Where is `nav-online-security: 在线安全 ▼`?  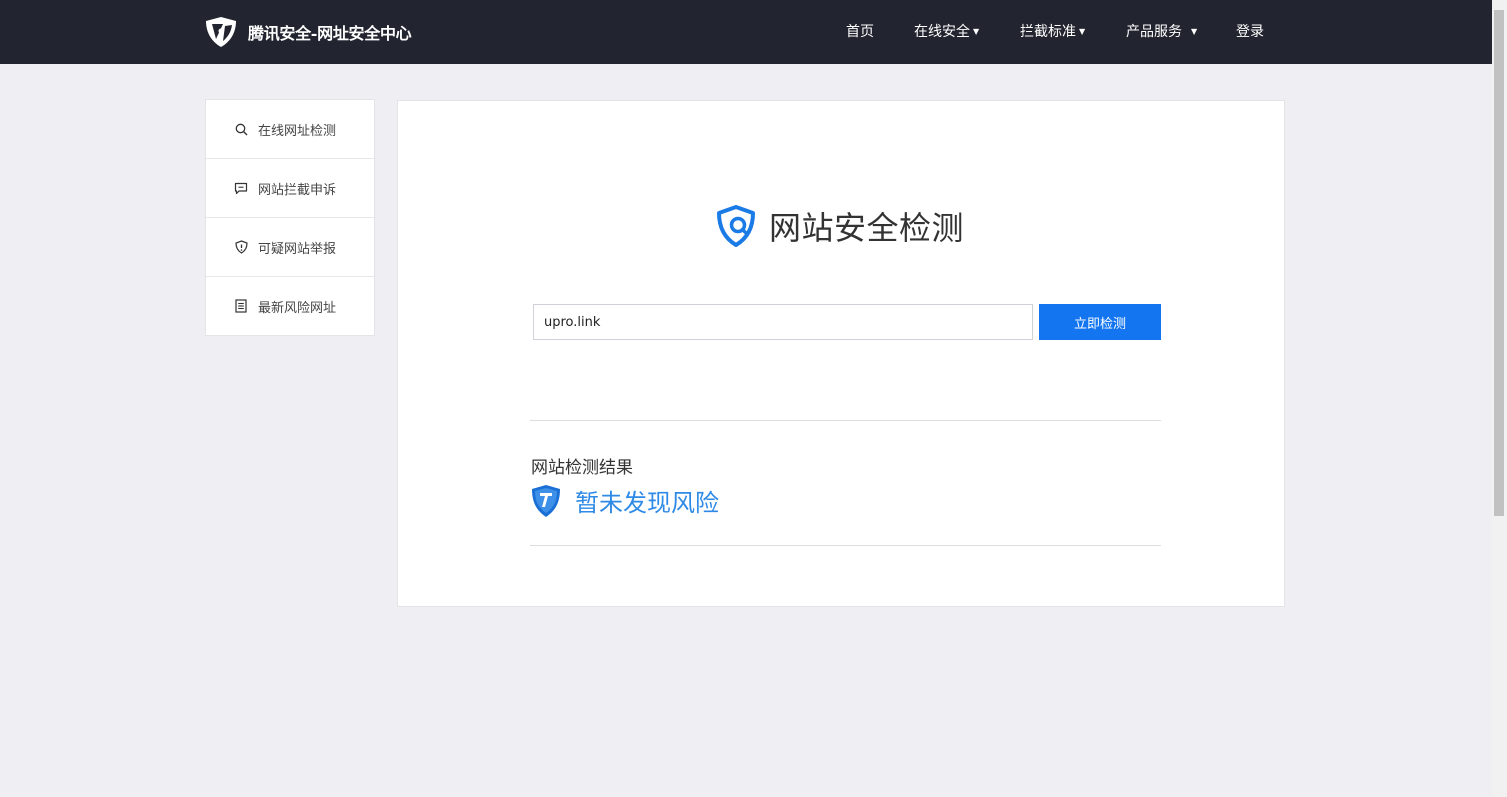 nav-online-security: 在线安全 ▼ is located at coordinates (946, 32).